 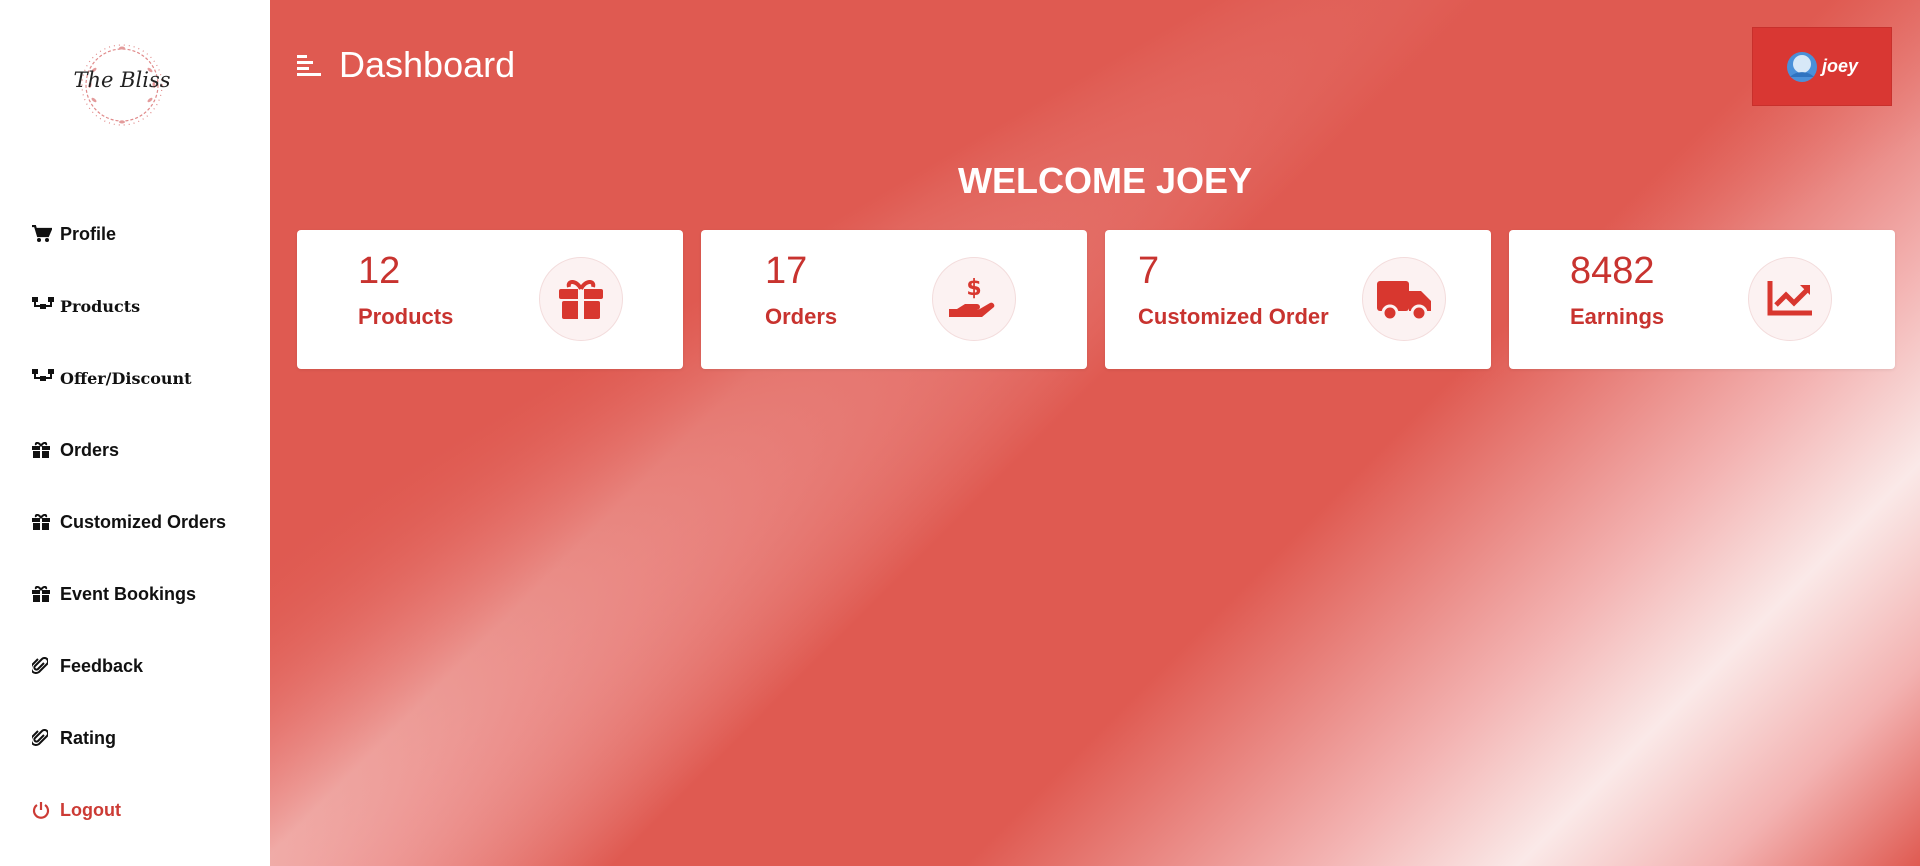 I want to click on sidebar-item-offer-discount: Offer/Discount, so click(x=147, y=378).